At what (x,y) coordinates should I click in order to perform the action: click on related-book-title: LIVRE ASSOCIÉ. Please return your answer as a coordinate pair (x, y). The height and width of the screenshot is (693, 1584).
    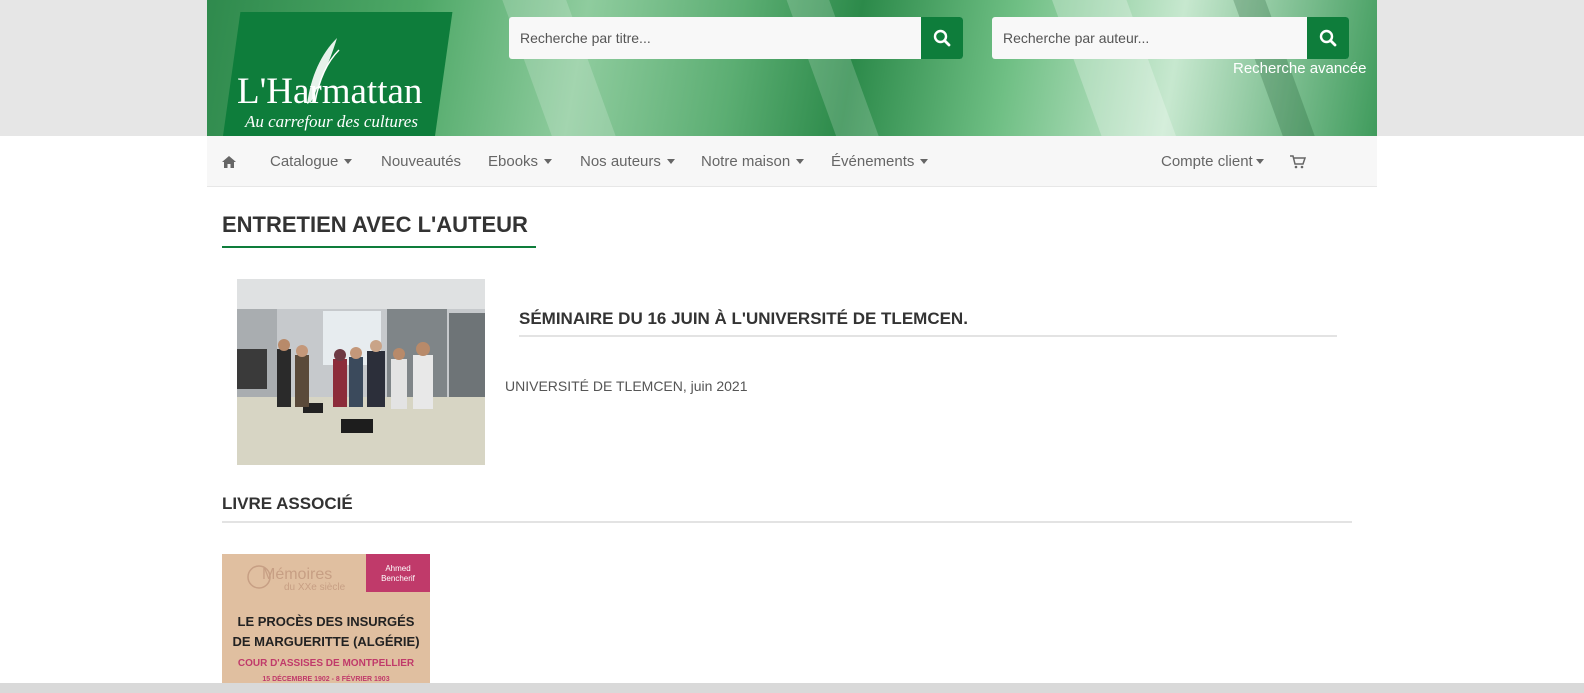
    Looking at the image, I should click on (287, 503).